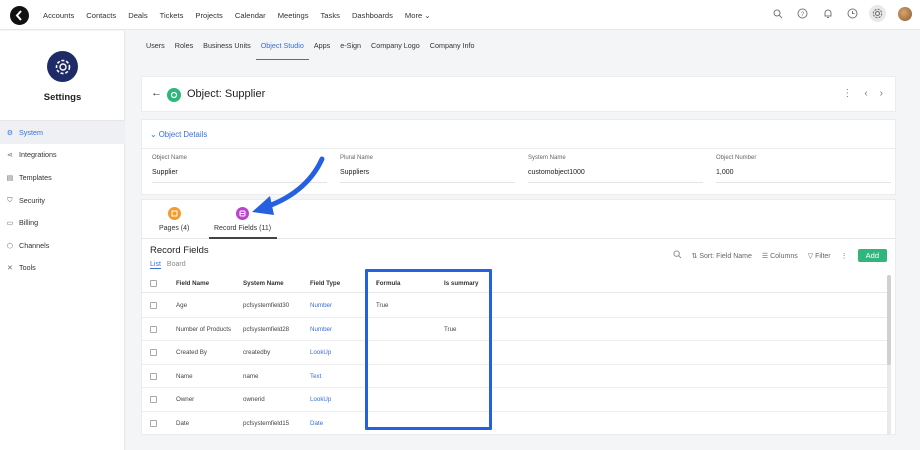  I want to click on card-icon: ▭, so click(10, 223).